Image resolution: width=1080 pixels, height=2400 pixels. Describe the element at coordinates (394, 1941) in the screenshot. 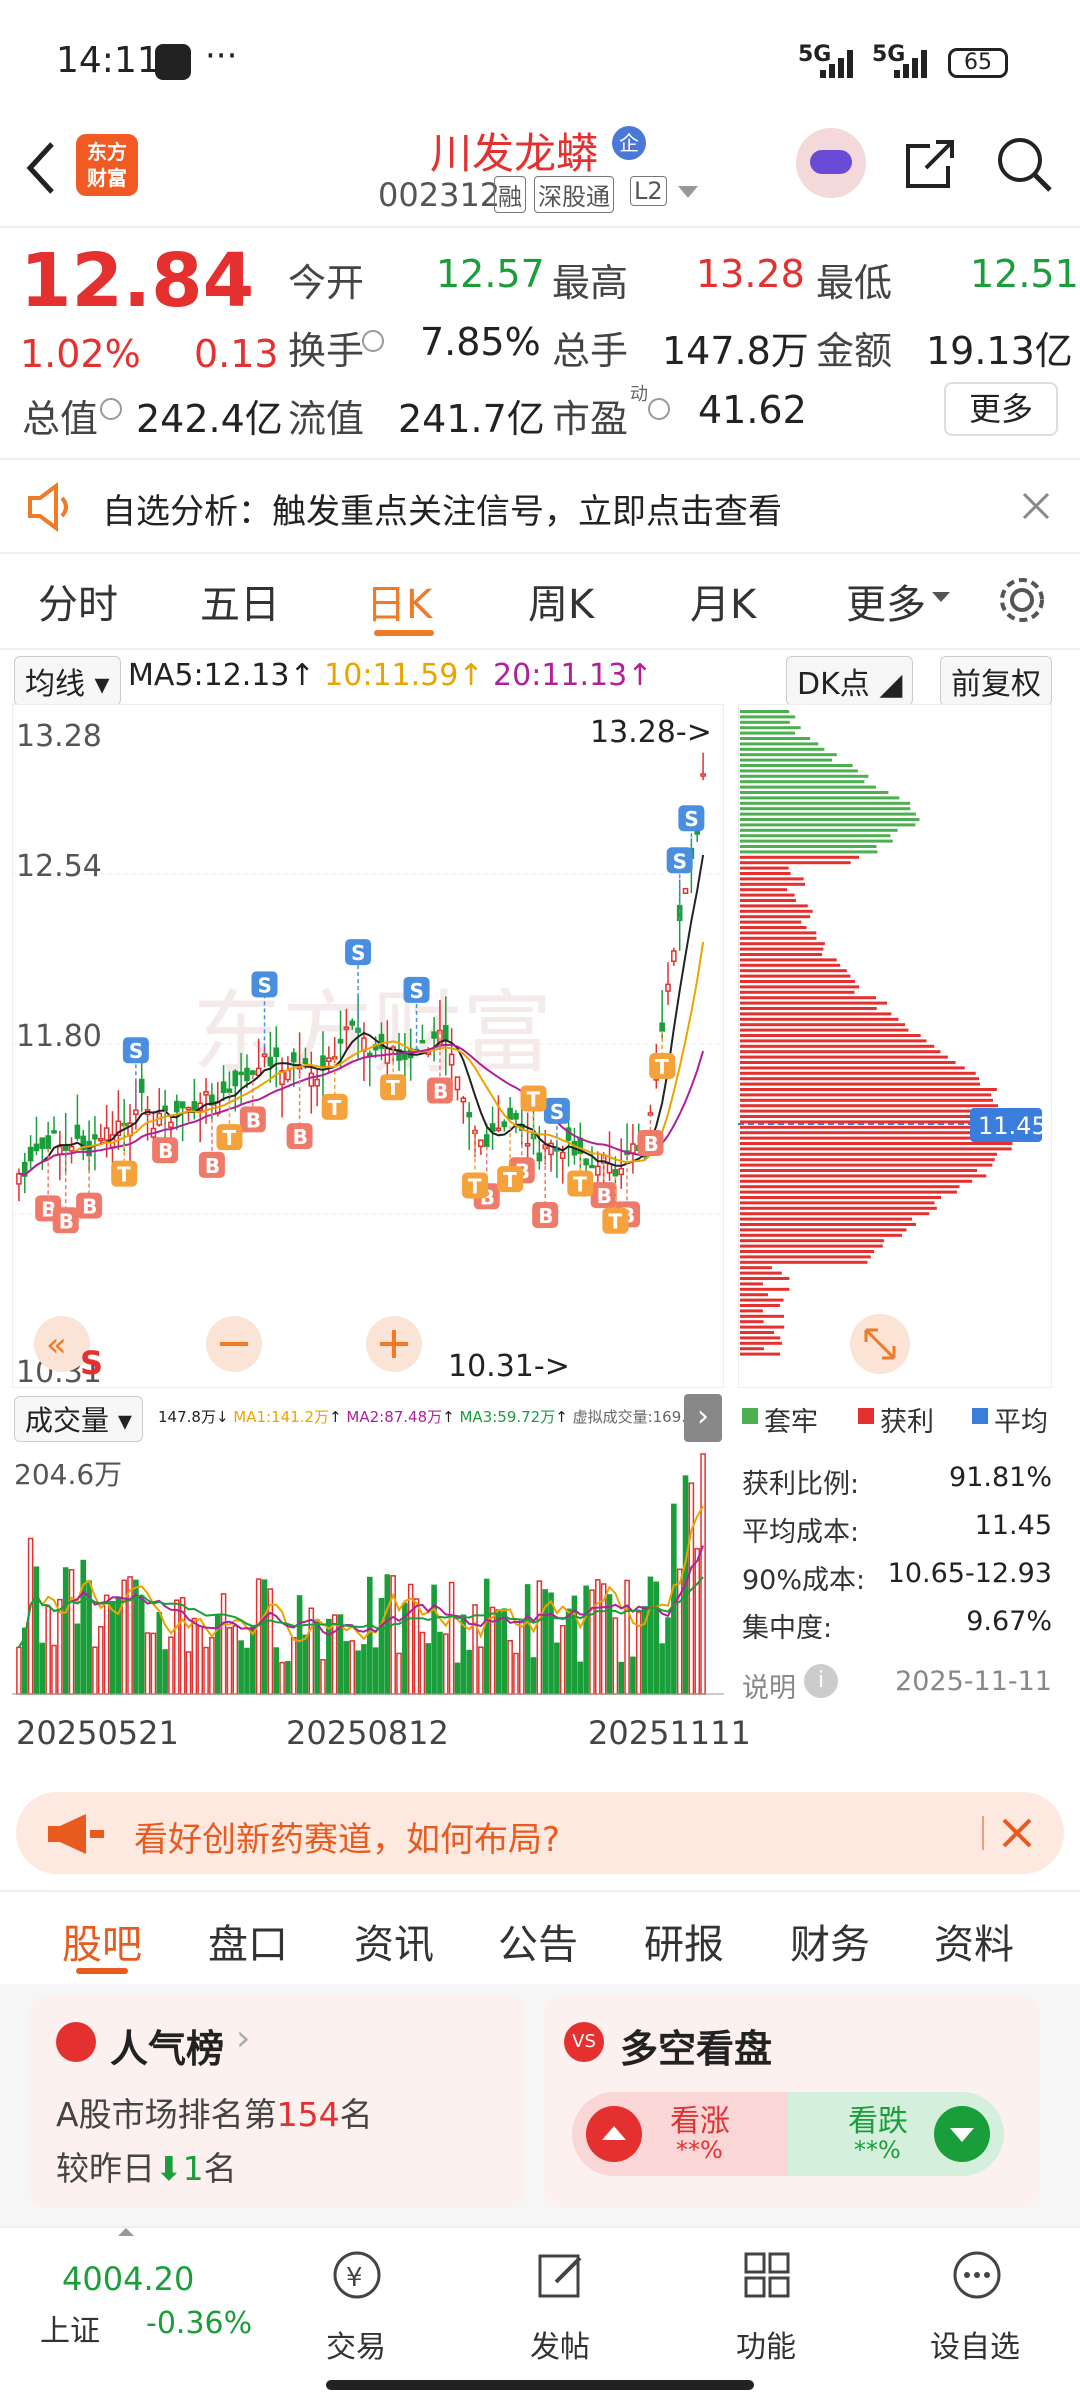

I see `tab-news: 资讯` at that location.